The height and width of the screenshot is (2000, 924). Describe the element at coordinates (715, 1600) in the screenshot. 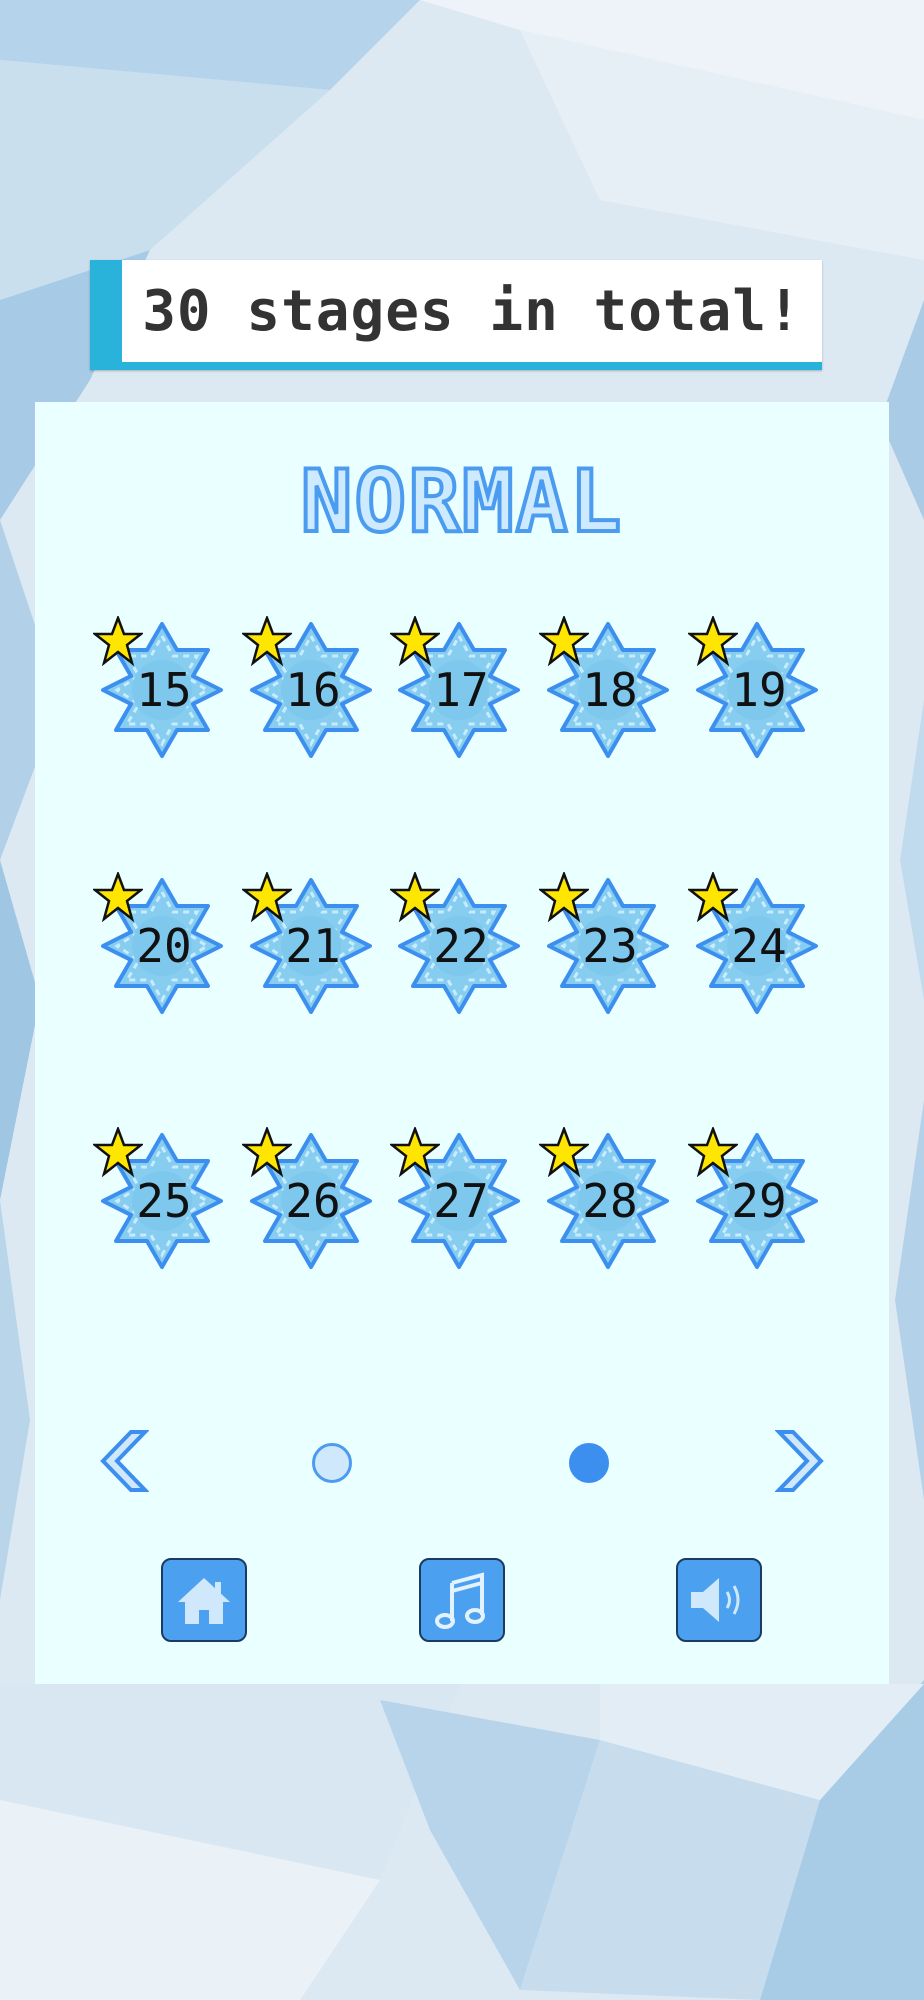

I see `speaker-icon` at that location.